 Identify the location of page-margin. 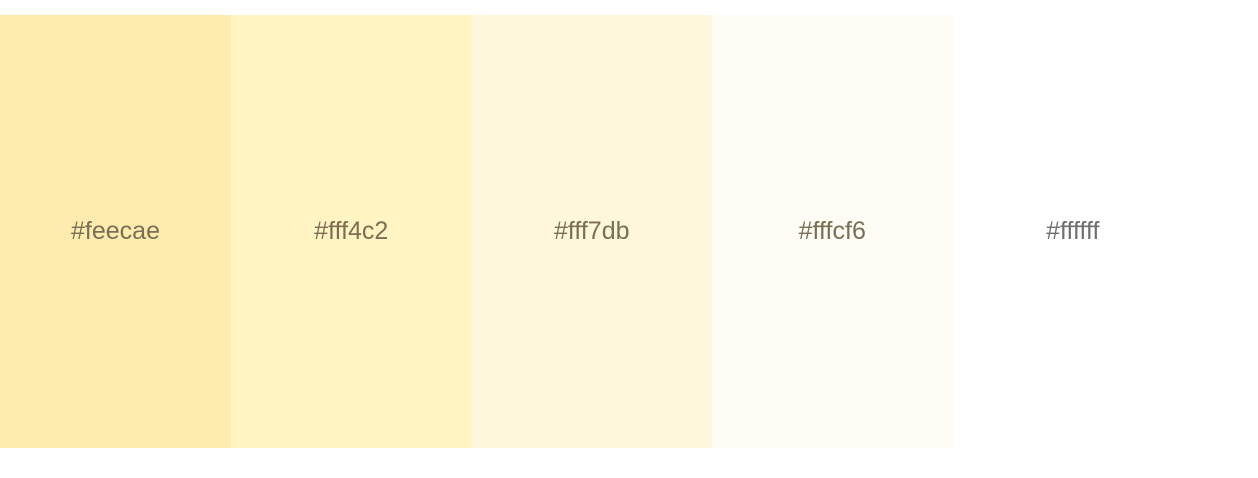
(1237, 239).